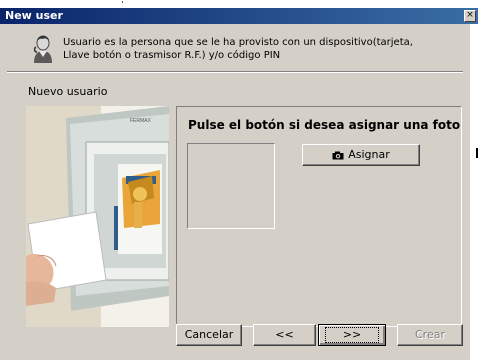 The image size is (478, 360). What do you see at coordinates (470, 16) in the screenshot?
I see `close-icon: ×` at bounding box center [470, 16].